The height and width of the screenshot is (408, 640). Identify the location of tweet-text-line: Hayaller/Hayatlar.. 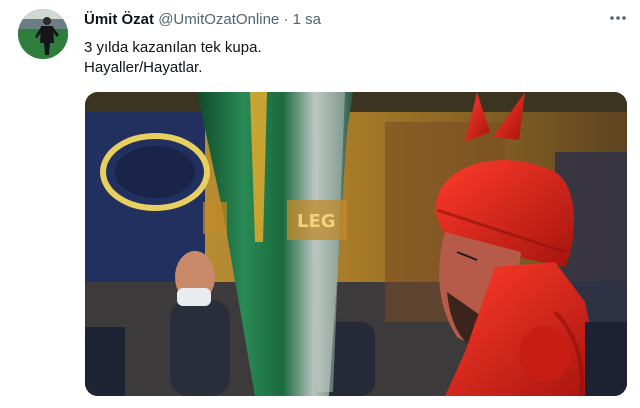
(143, 67).